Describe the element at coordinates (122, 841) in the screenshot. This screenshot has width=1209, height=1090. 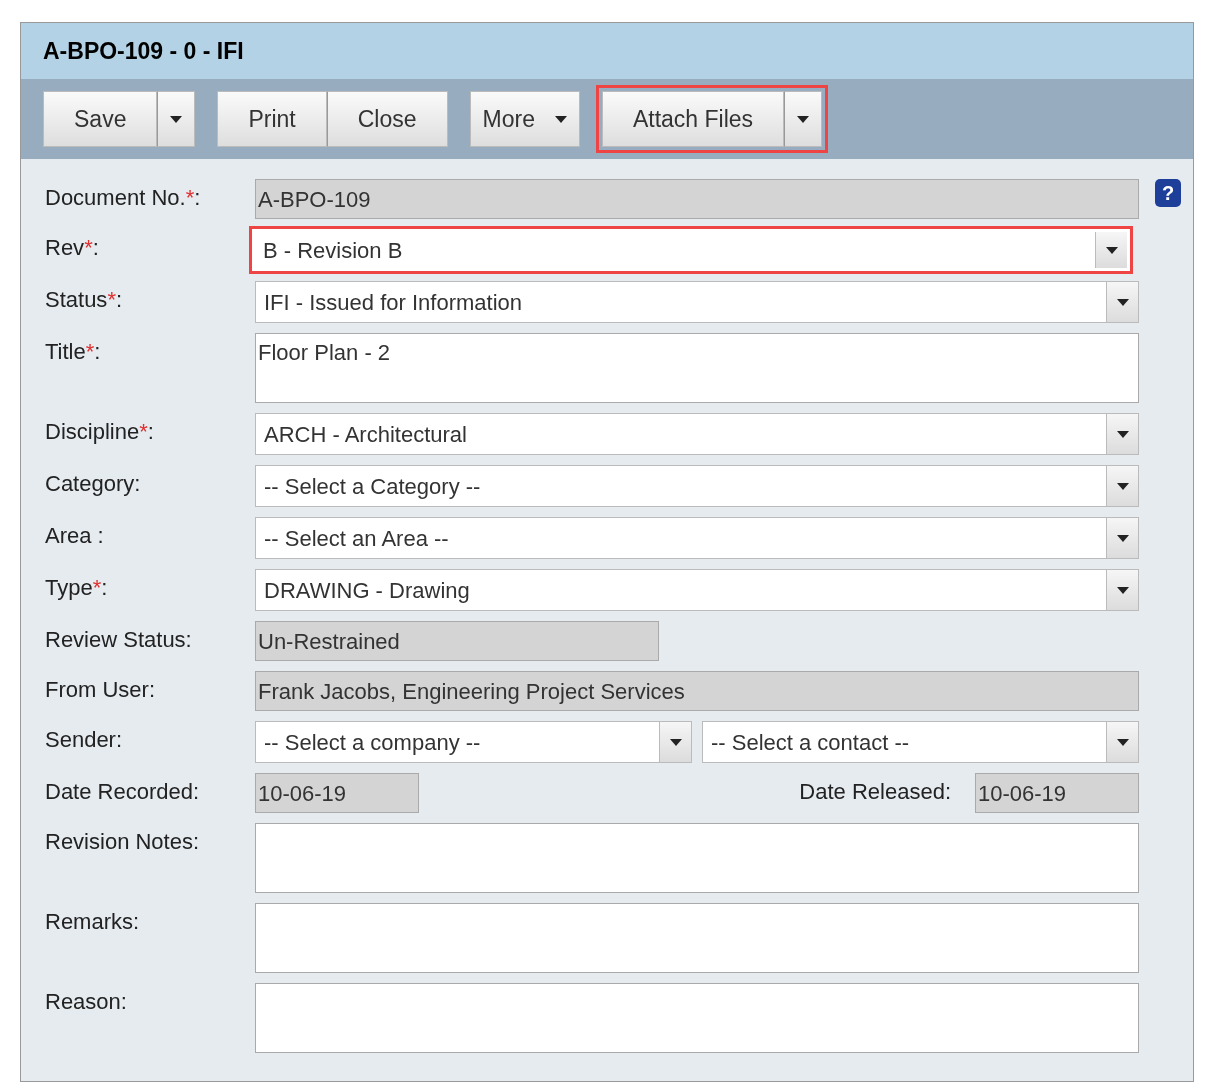
I see `field-label: Revision Notes:` at that location.